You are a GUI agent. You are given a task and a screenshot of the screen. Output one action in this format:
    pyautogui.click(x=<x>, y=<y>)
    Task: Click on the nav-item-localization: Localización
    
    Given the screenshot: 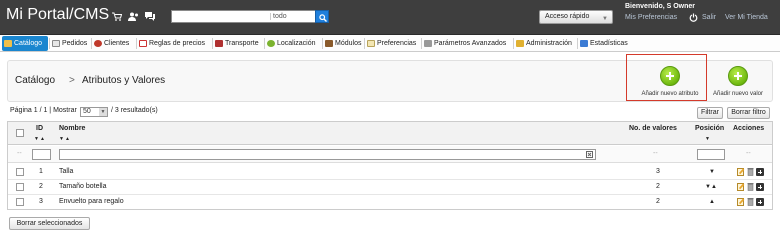 What is the action you would take?
    pyautogui.click(x=290, y=43)
    